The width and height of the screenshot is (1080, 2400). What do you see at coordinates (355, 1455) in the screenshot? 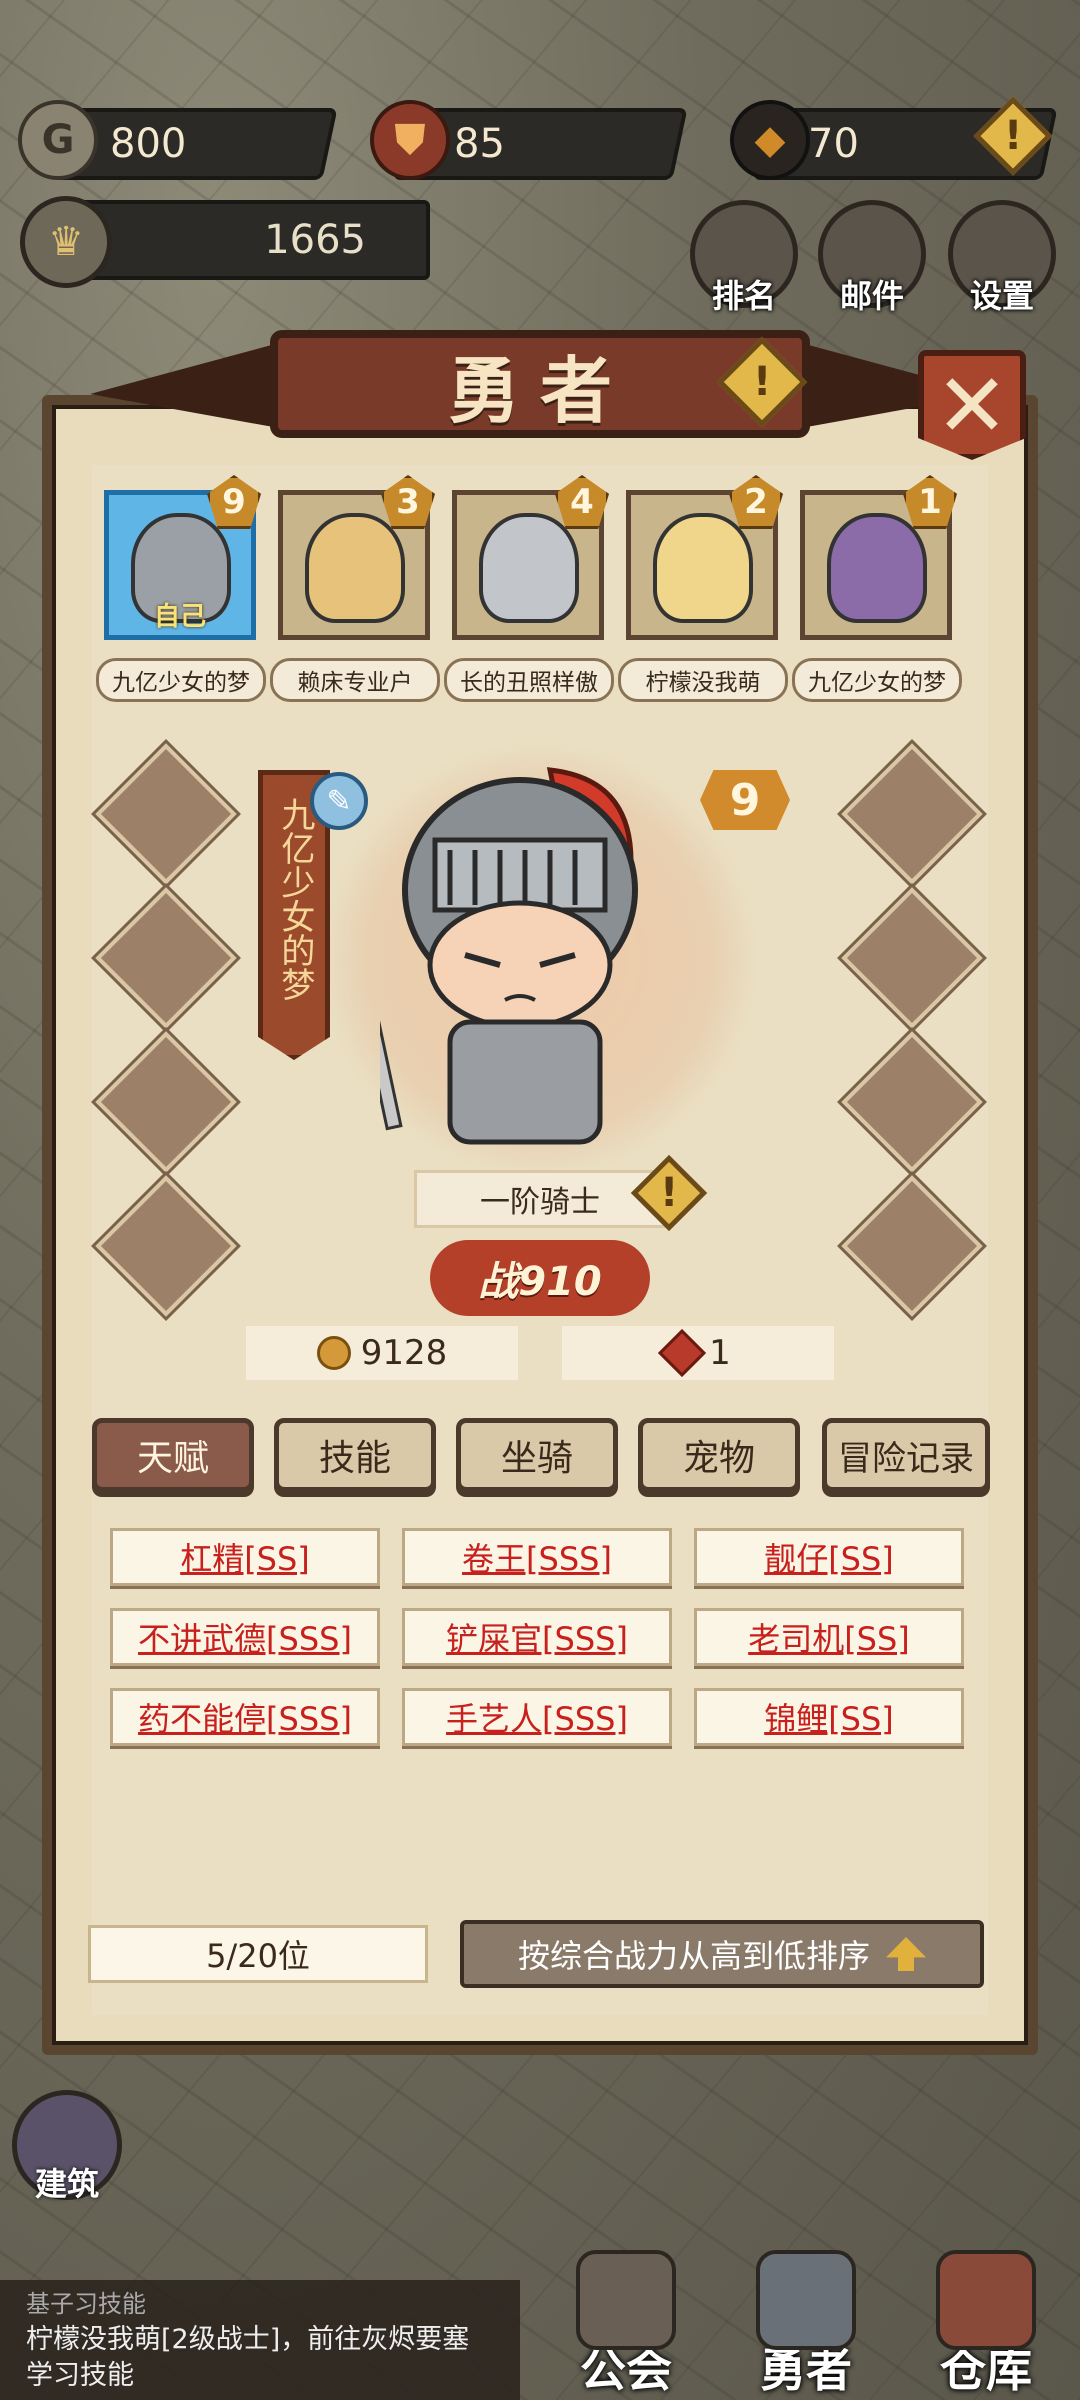
I see `tab-skills: 技能` at bounding box center [355, 1455].